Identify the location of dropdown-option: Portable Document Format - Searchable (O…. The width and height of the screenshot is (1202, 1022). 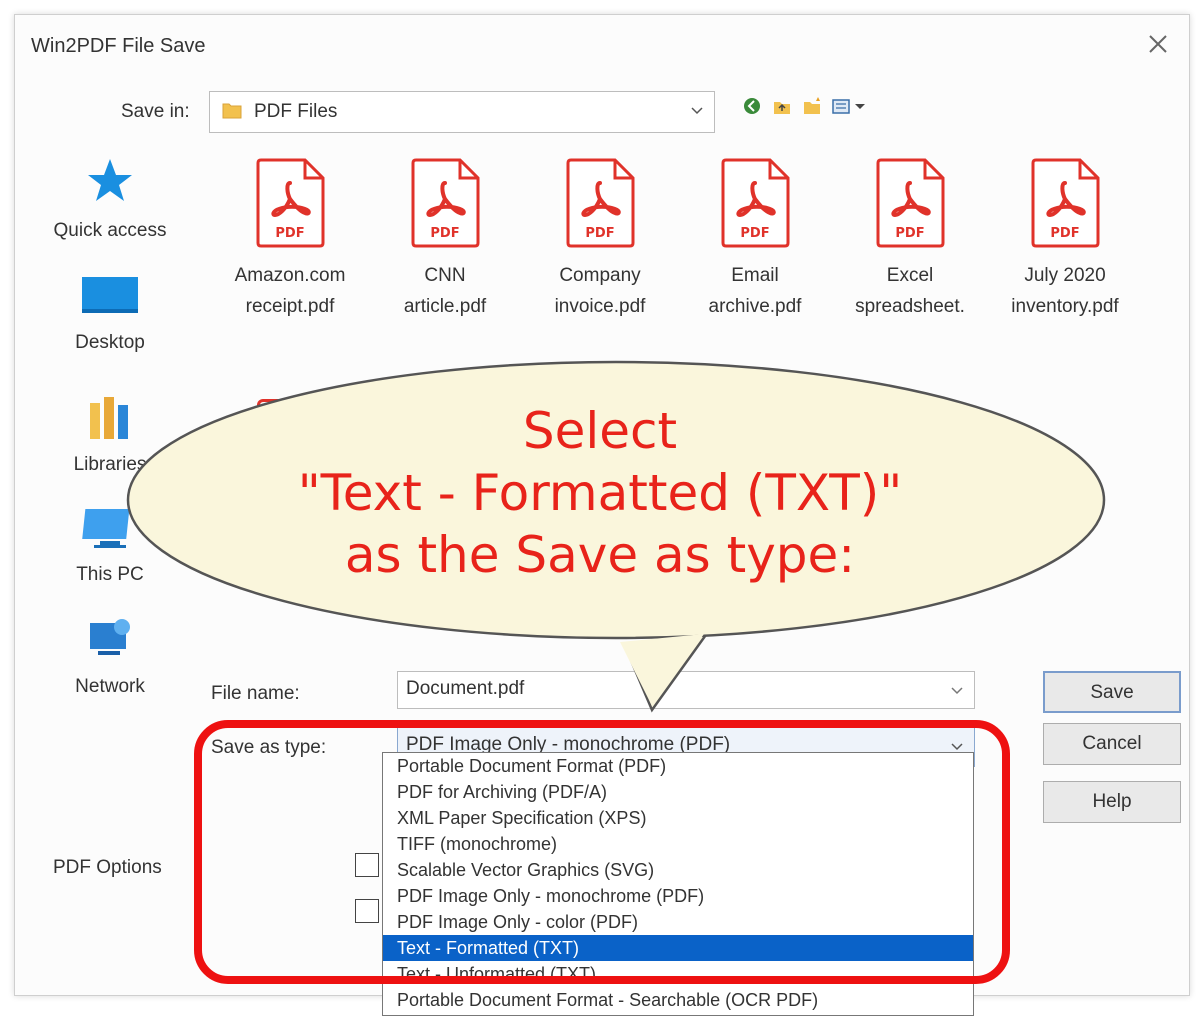
(678, 1000).